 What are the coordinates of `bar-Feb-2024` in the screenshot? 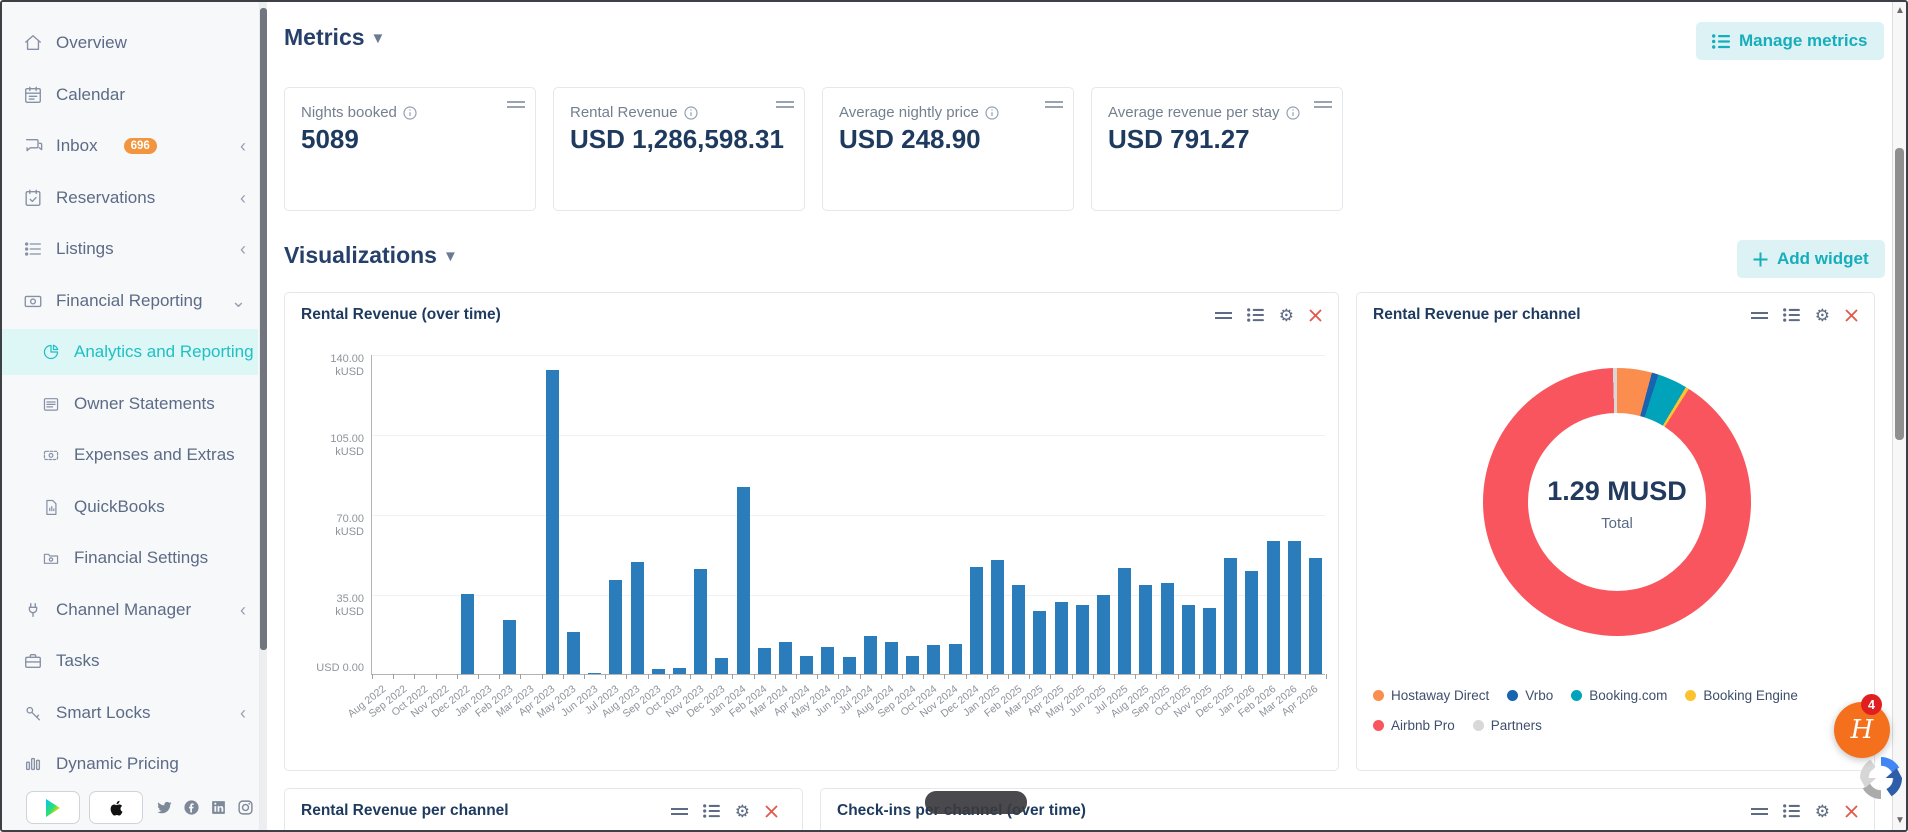 It's located at (764, 660).